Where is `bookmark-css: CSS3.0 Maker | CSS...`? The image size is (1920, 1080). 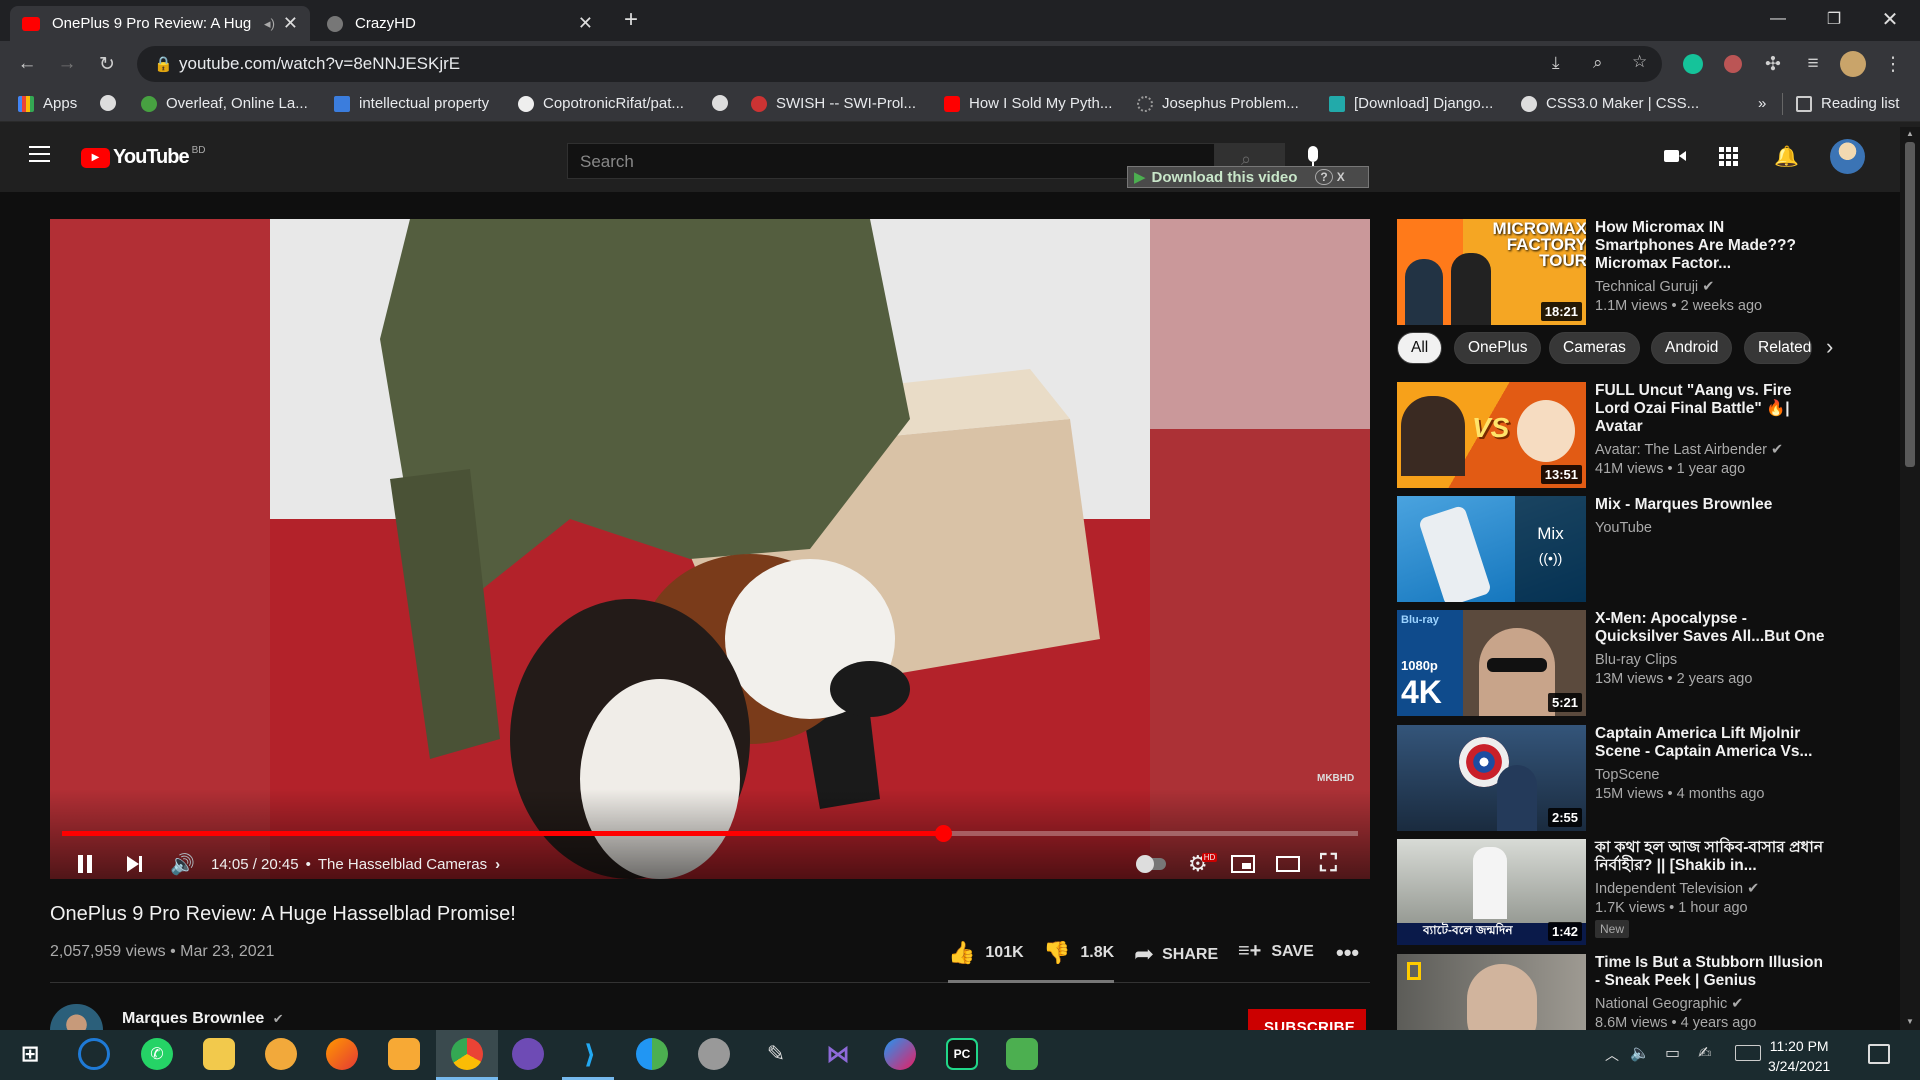
bookmark-css: CSS3.0 Maker | CSS... is located at coordinates (1610, 103).